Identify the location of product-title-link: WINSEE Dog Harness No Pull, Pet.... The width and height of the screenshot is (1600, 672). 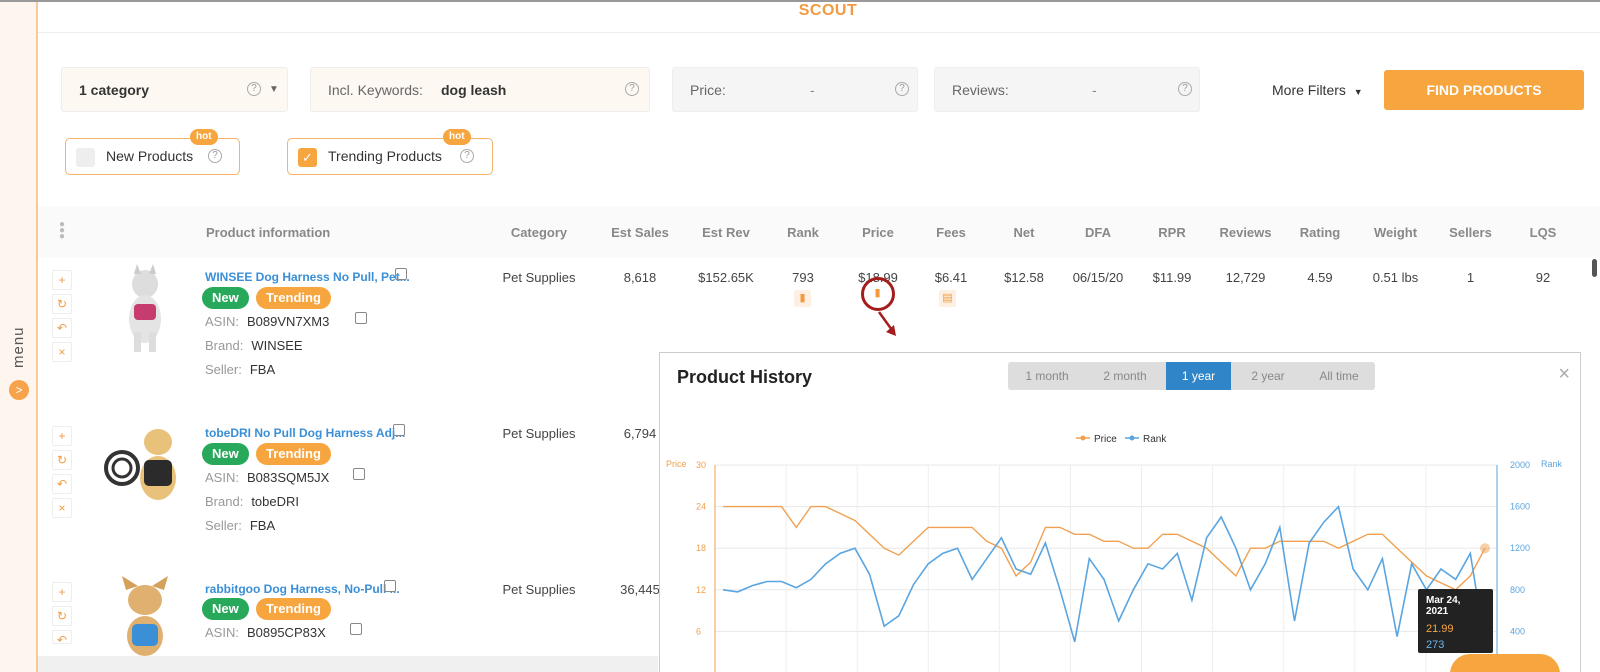
(307, 277).